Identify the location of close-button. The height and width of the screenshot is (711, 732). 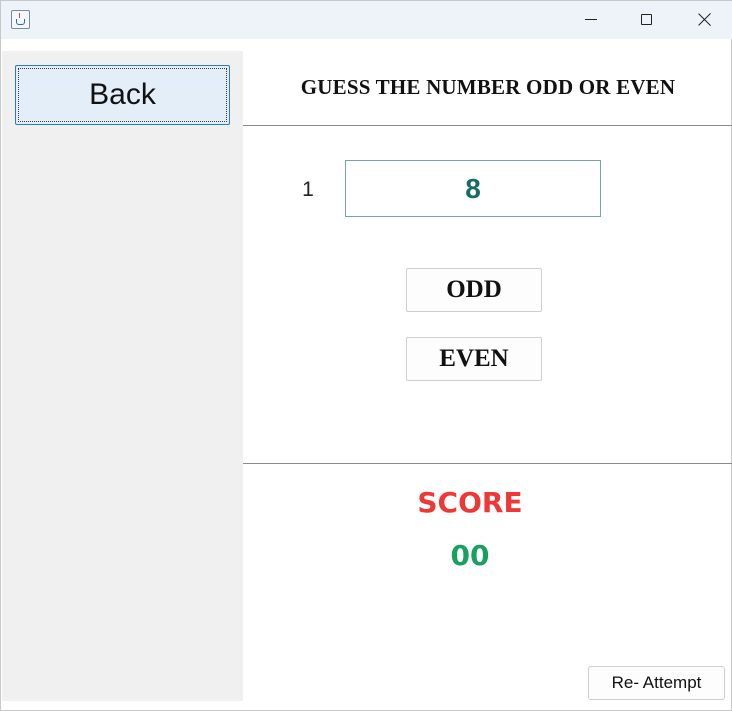
(705, 20).